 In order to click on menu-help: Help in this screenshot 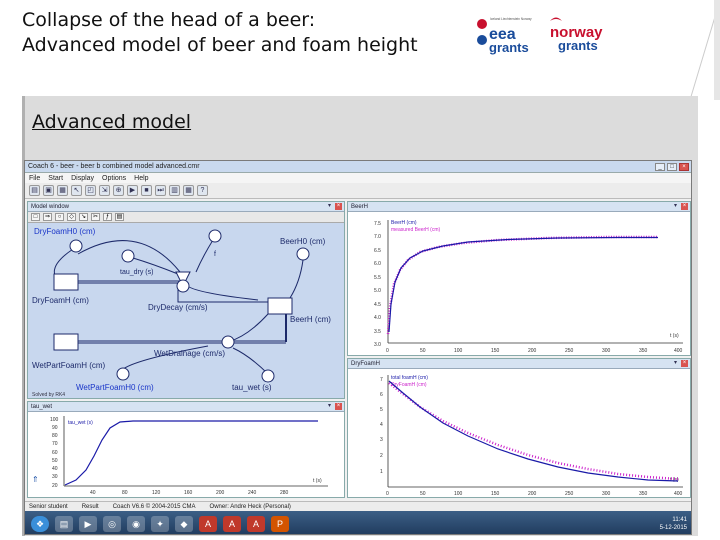, I will do `click(141, 178)`.